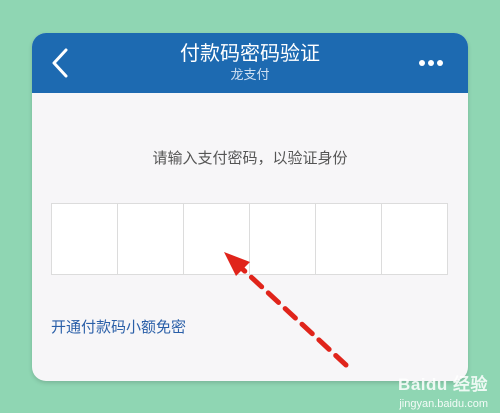 The width and height of the screenshot is (500, 413). I want to click on watermark-url: jingyan.baidu.com, so click(443, 404).